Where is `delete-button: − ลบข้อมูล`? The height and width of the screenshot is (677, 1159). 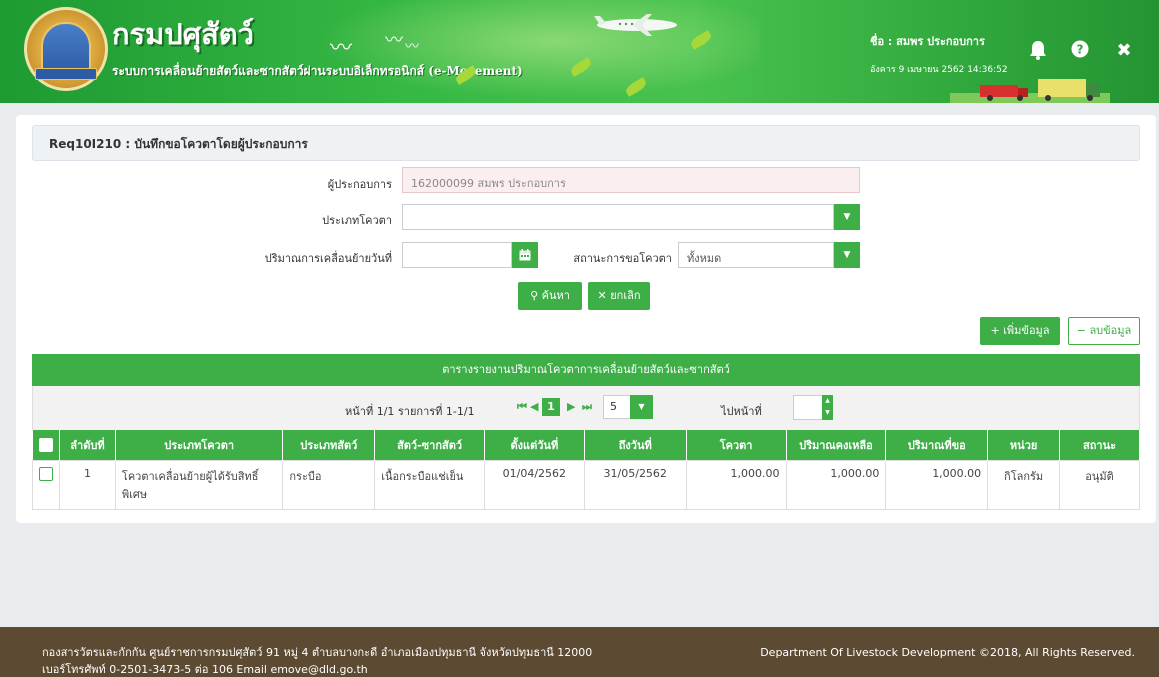
delete-button: − ลบข้อมูล is located at coordinates (1104, 331).